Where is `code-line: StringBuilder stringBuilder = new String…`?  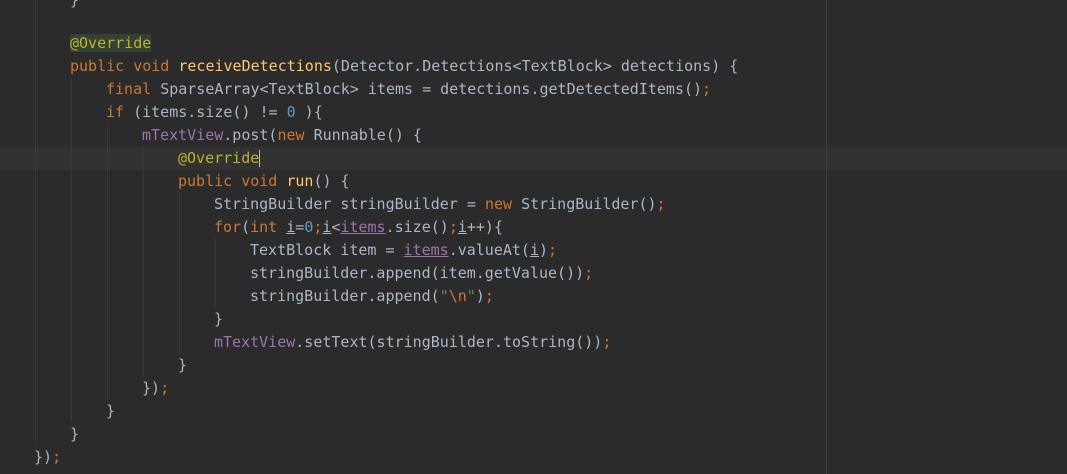
code-line: StringBuilder stringBuilder = new String… is located at coordinates (440, 204).